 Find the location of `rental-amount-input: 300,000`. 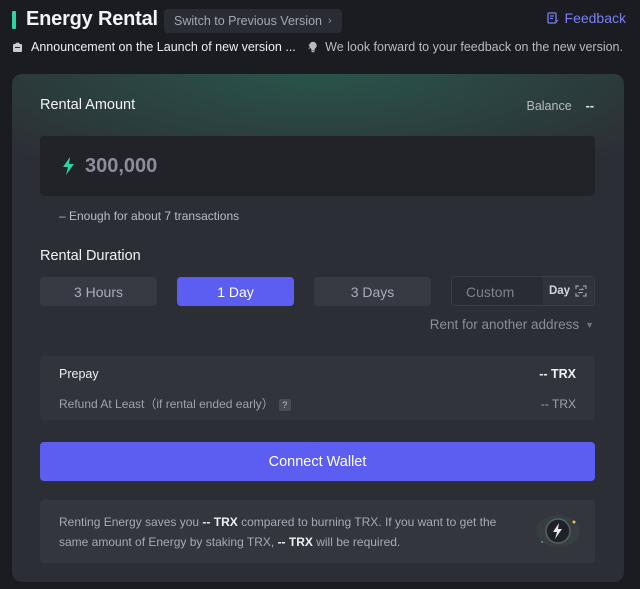

rental-amount-input: 300,000 is located at coordinates (317, 166).